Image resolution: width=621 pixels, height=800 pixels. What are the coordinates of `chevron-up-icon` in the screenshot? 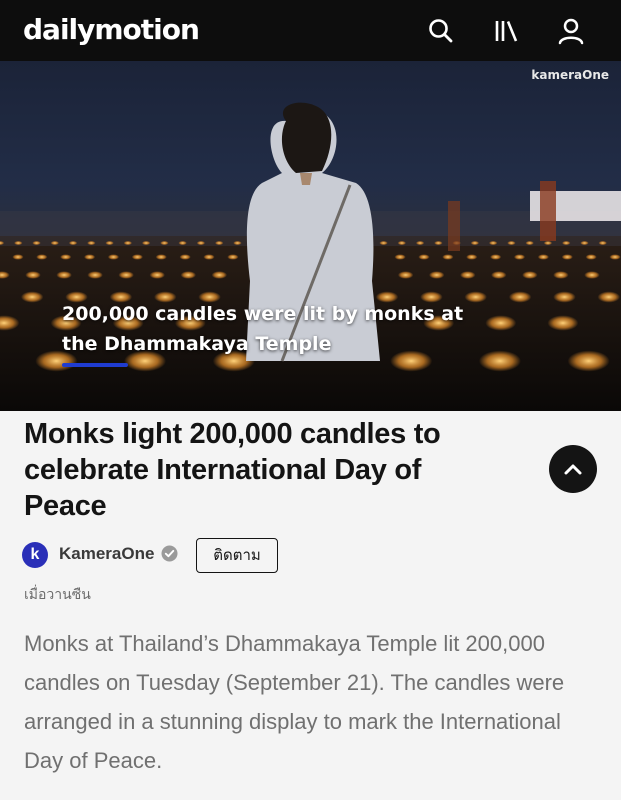 It's located at (573, 469).